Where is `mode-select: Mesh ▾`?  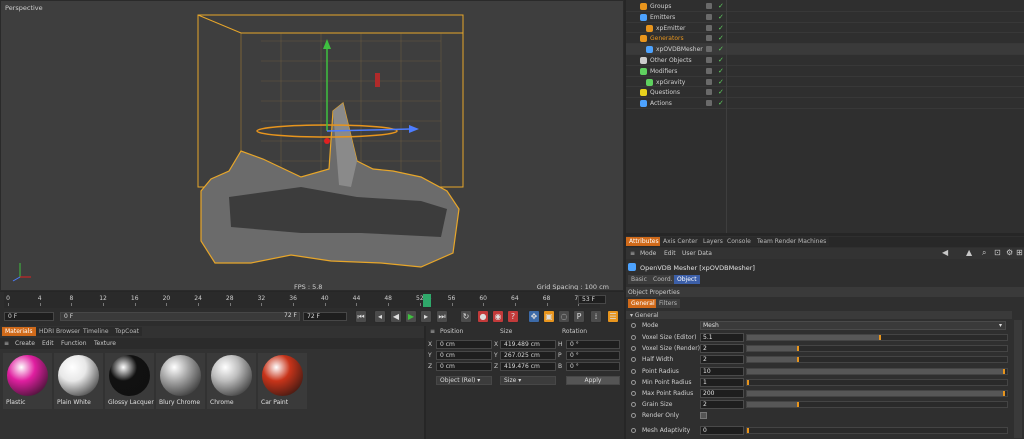
mode-select: Mesh ▾ is located at coordinates (853, 325).